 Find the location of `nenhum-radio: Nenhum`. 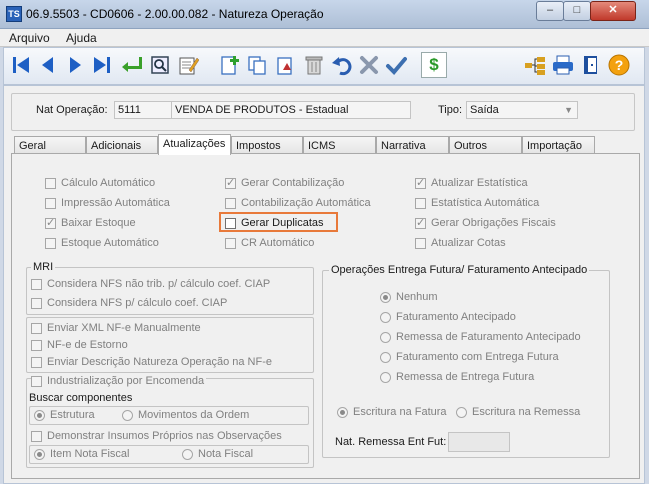

nenhum-radio: Nenhum is located at coordinates (409, 297).